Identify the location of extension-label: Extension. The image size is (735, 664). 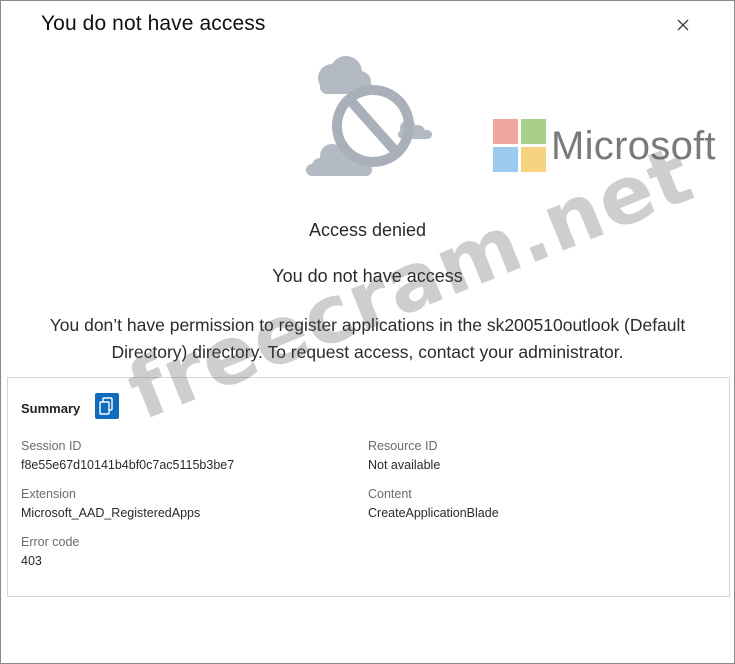
(48, 494).